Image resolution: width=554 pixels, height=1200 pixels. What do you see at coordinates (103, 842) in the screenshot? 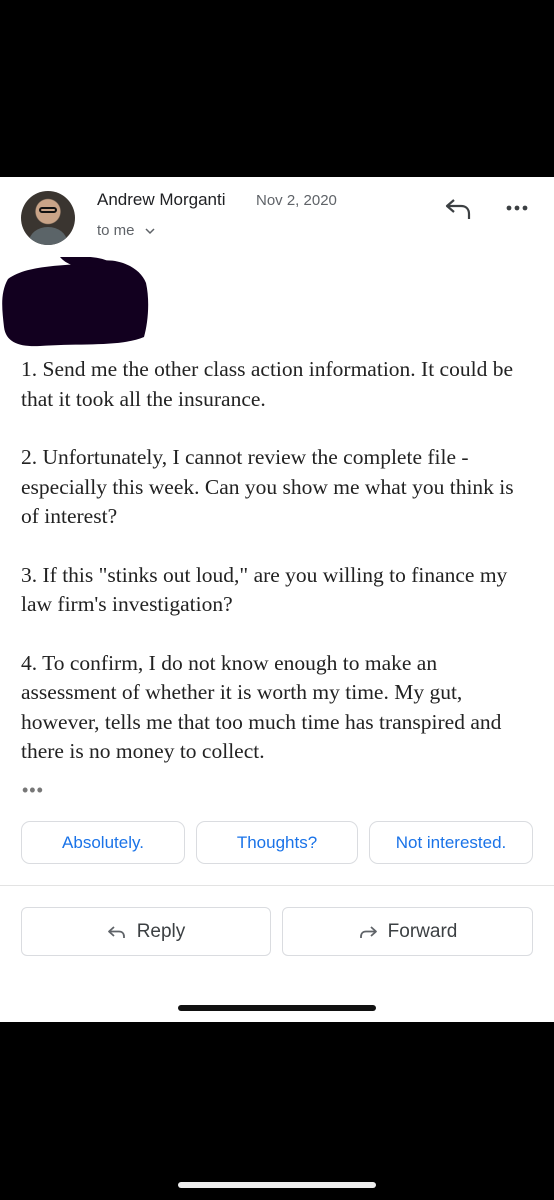
I see `smart-reply-absolutely: Absolutely.` at bounding box center [103, 842].